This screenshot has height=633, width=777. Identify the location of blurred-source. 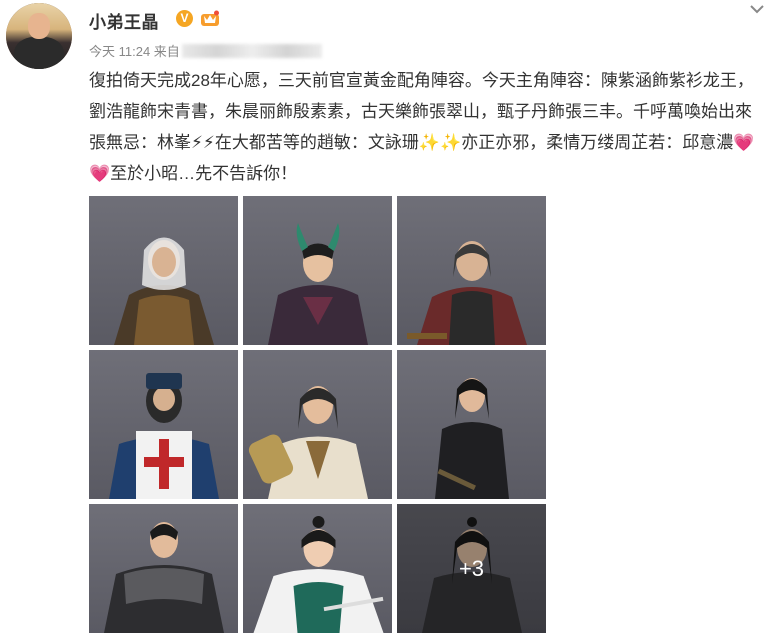
(251, 51).